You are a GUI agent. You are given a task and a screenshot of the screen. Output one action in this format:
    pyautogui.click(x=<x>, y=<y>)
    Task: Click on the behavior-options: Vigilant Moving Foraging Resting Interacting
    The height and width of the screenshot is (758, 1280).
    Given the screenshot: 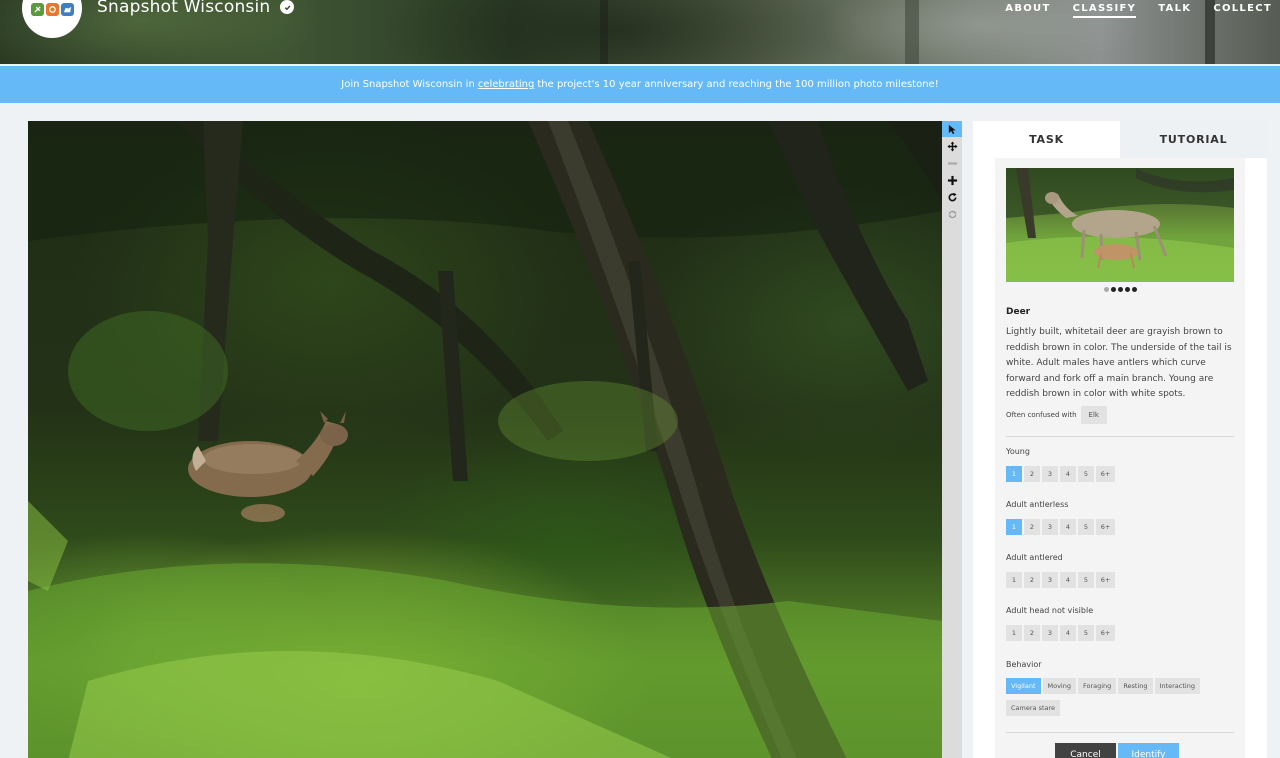 What is the action you would take?
    pyautogui.click(x=1103, y=686)
    